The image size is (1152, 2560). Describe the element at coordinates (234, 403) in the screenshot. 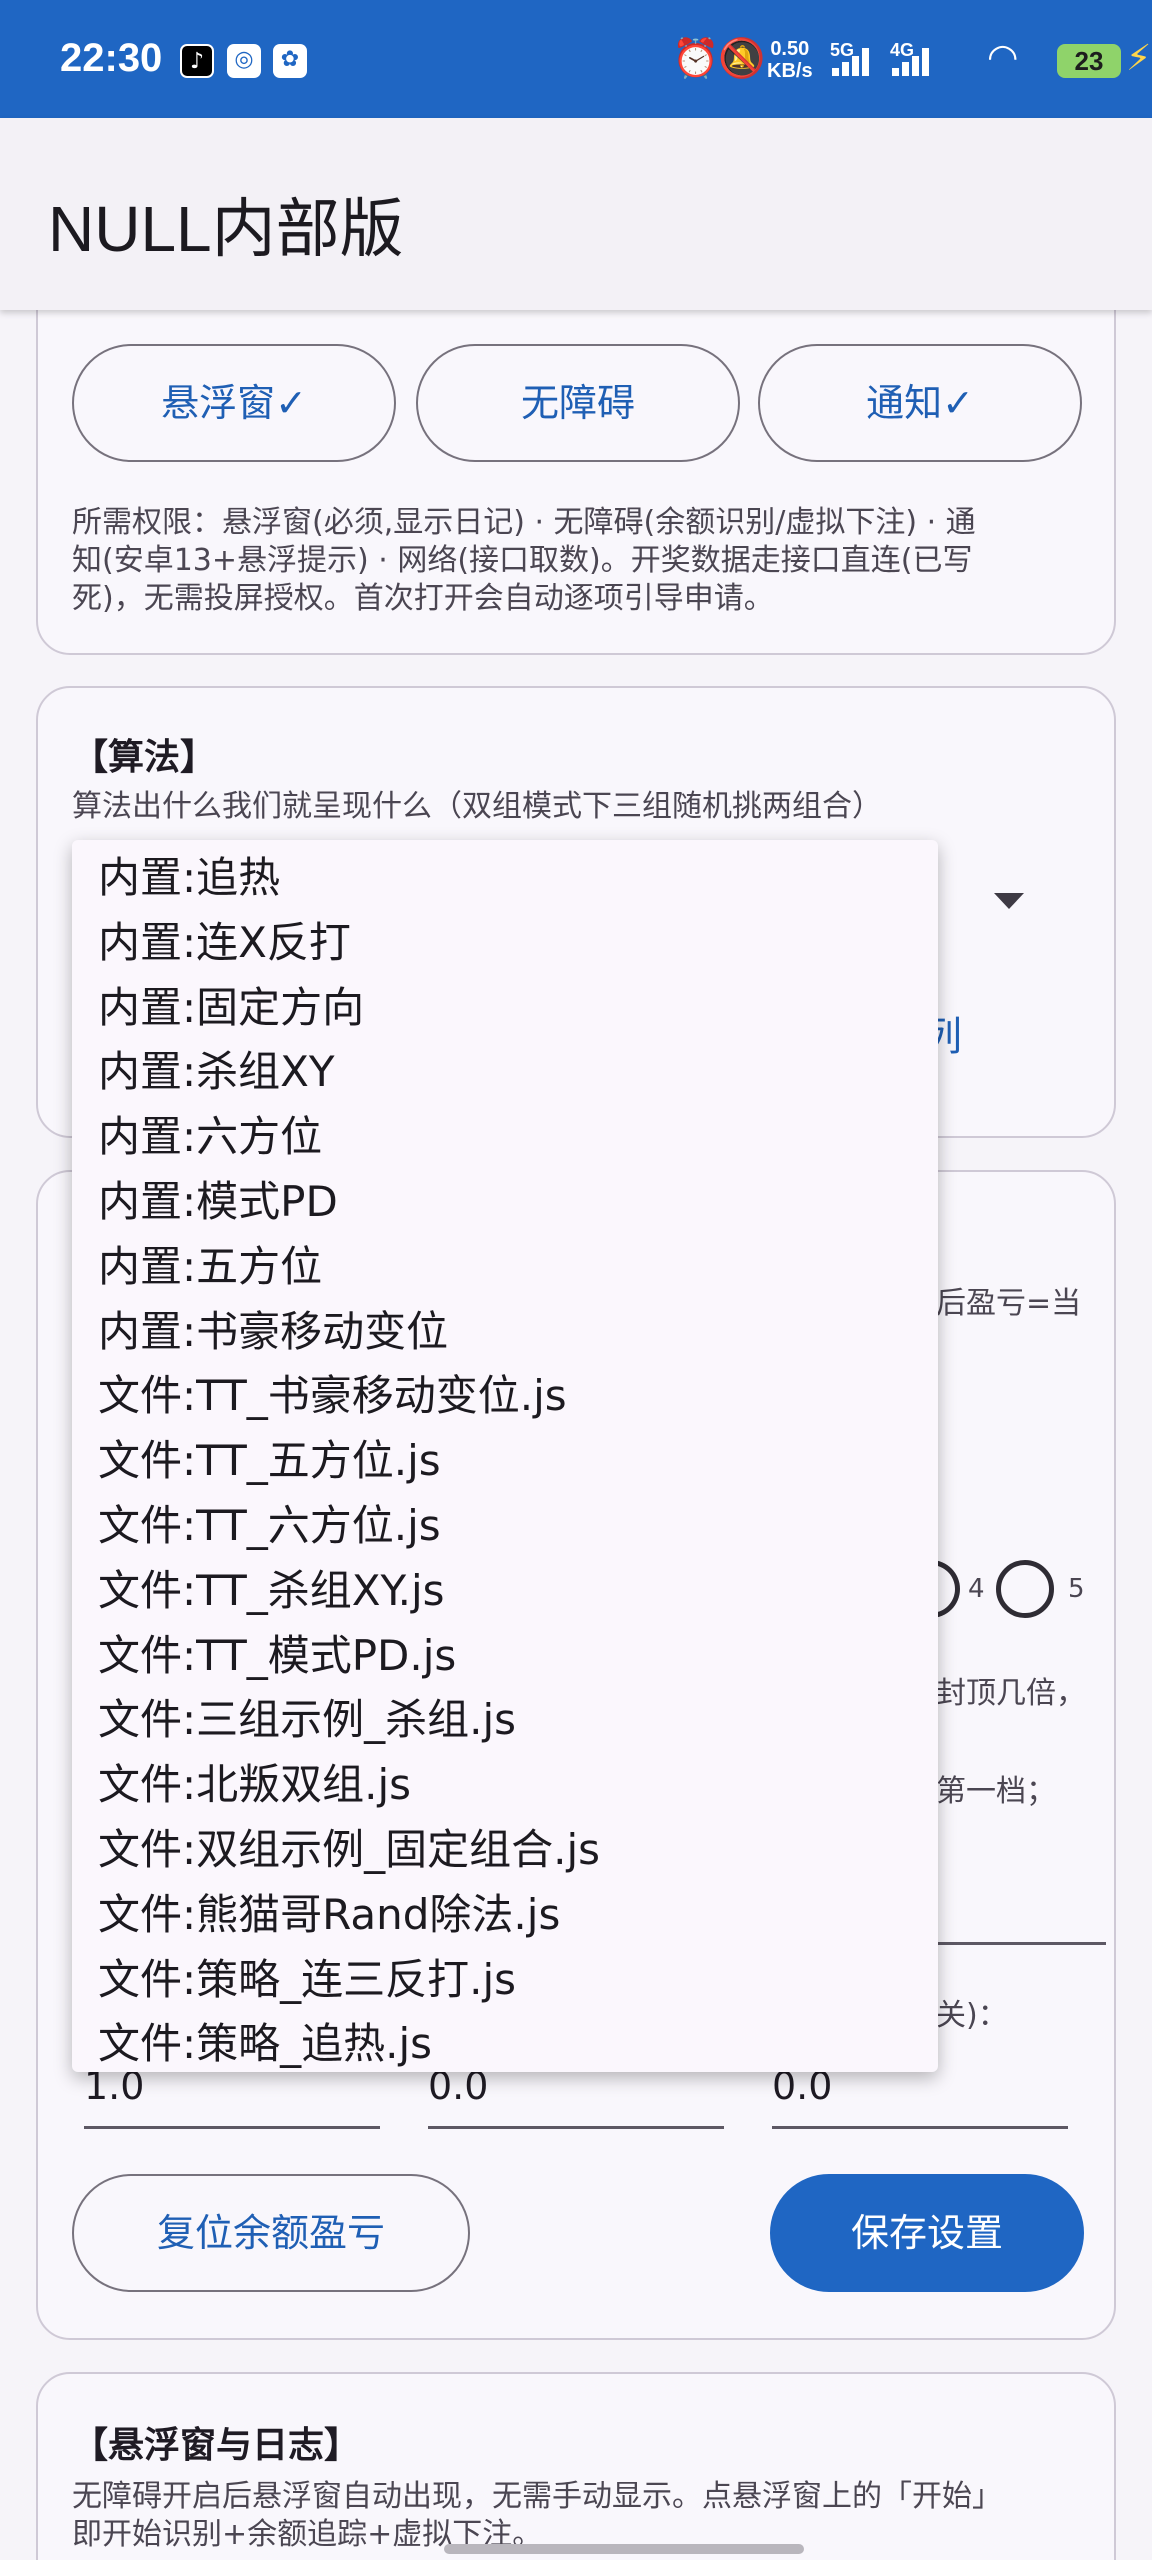

I see `overlay-permission-button: 悬浮窗✓` at that location.